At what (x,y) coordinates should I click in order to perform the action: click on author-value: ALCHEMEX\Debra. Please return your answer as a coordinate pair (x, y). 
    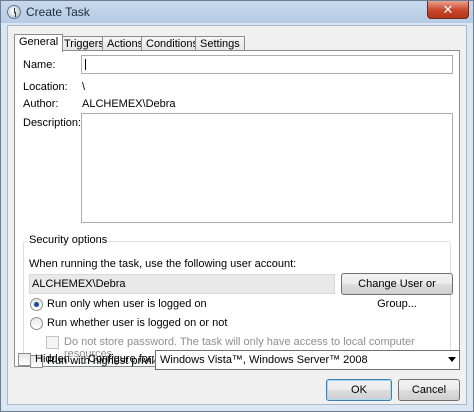
    Looking at the image, I should click on (129, 104).